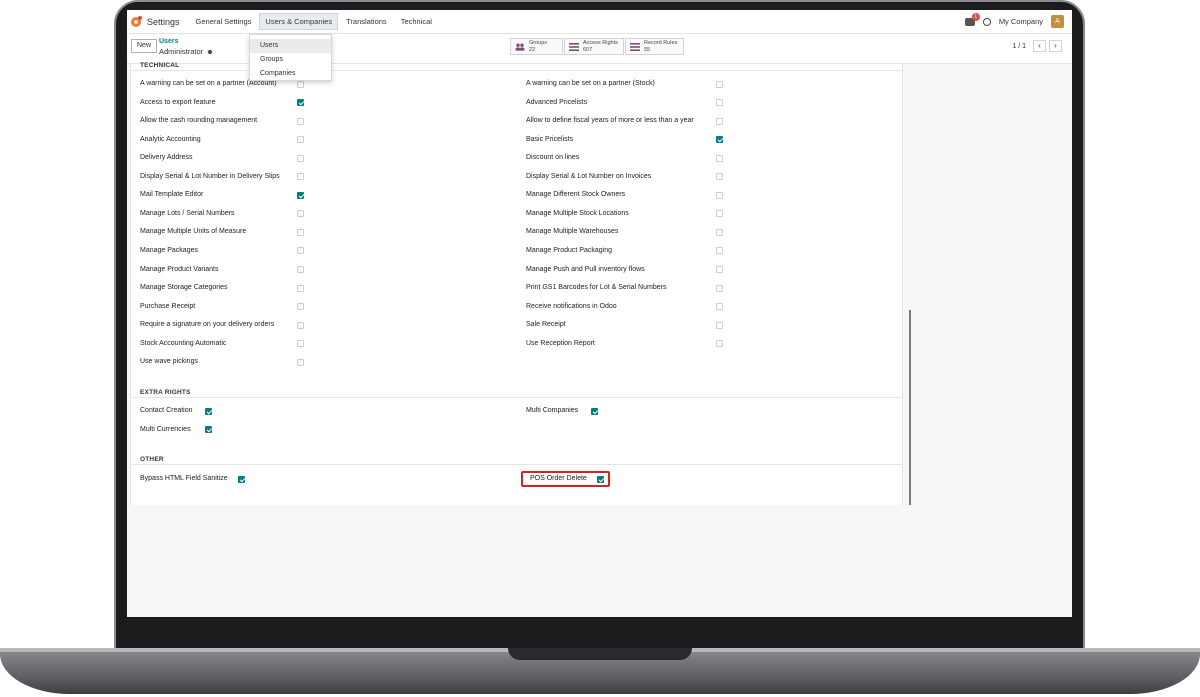 The image size is (1200, 697). I want to click on checkbox-contact-creation, so click(208, 411).